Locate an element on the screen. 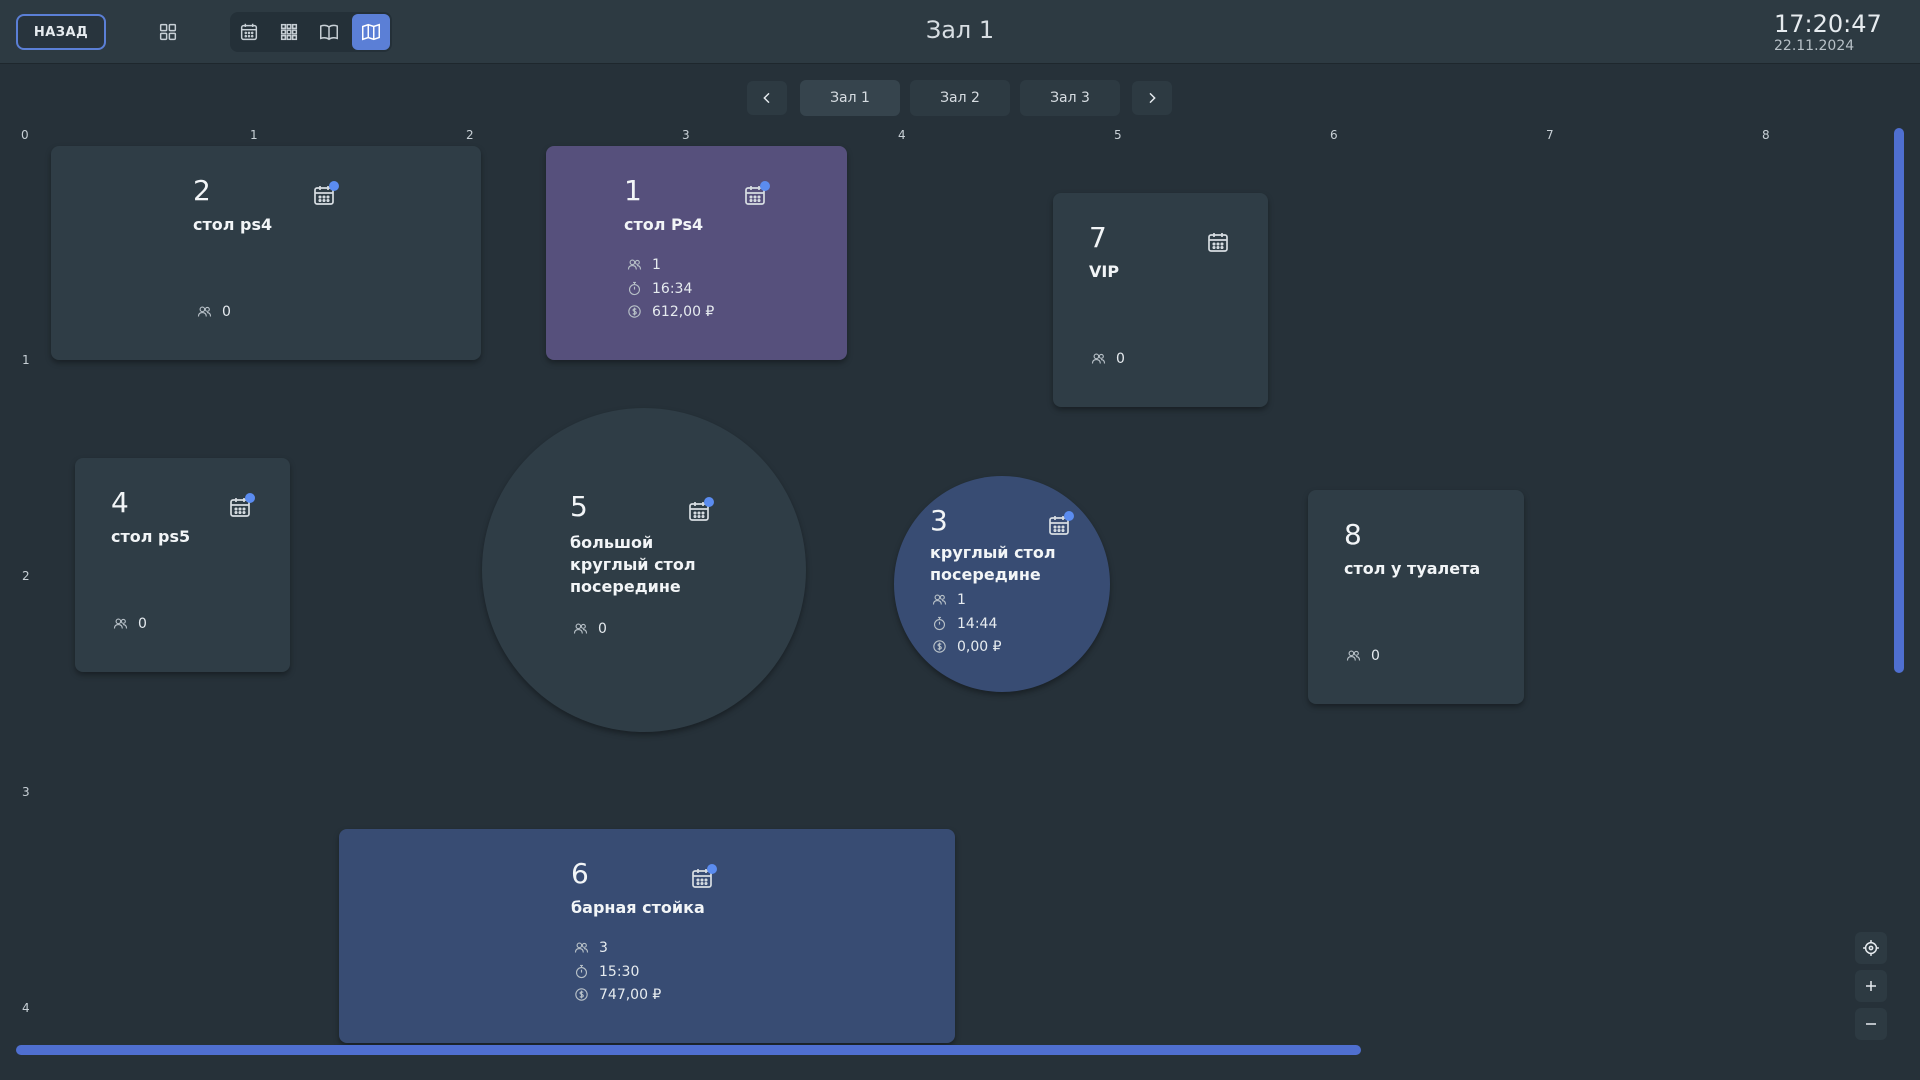 The width and height of the screenshot is (1920, 1080). table-number: 5 is located at coordinates (579, 506).